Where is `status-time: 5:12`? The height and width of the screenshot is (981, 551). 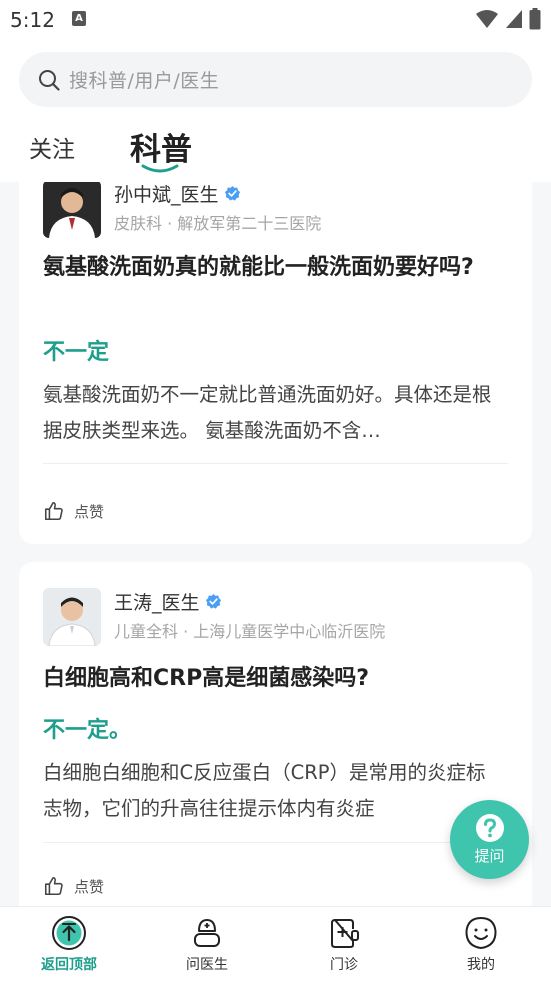
status-time: 5:12 is located at coordinates (32, 20).